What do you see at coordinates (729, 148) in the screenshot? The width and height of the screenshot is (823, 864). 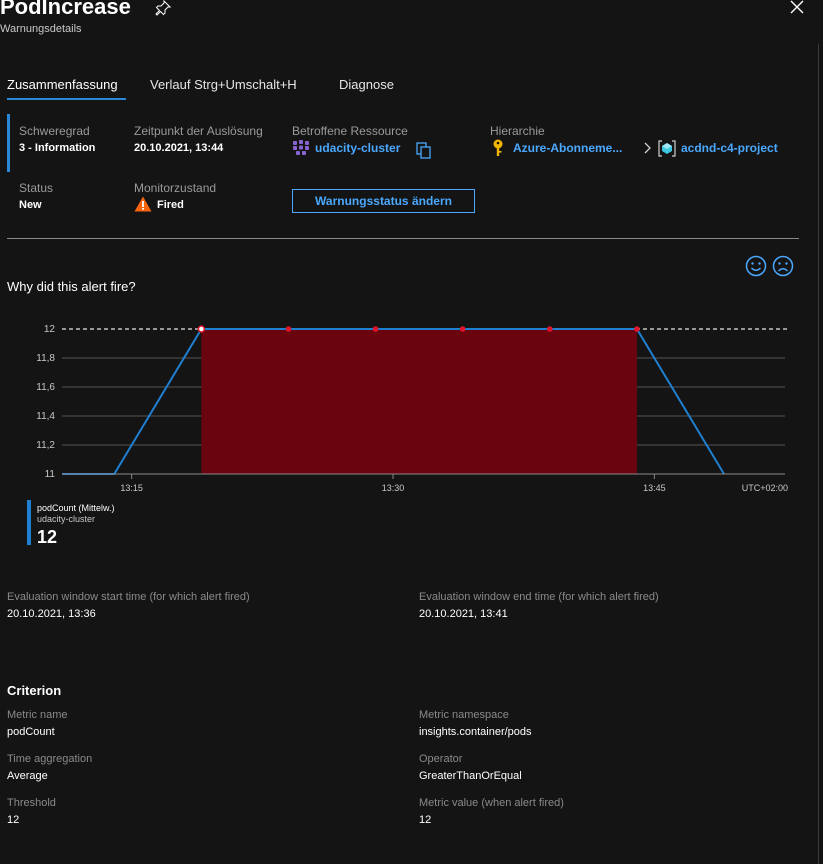 I see `project-link: acdnd-c4-project` at bounding box center [729, 148].